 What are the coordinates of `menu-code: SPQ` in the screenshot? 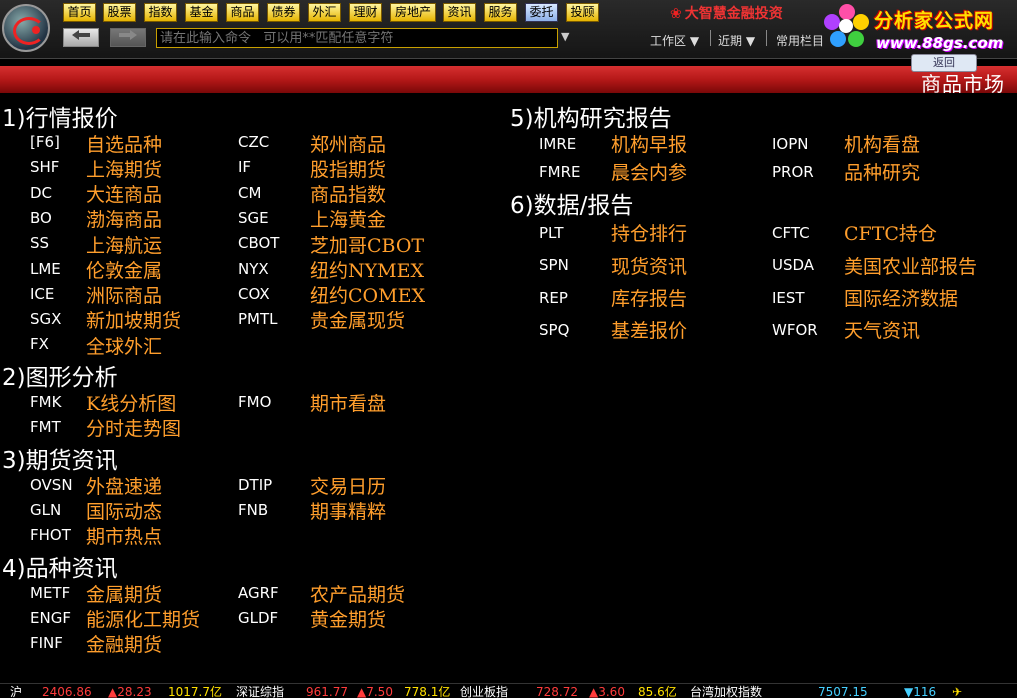 It's located at (554, 330).